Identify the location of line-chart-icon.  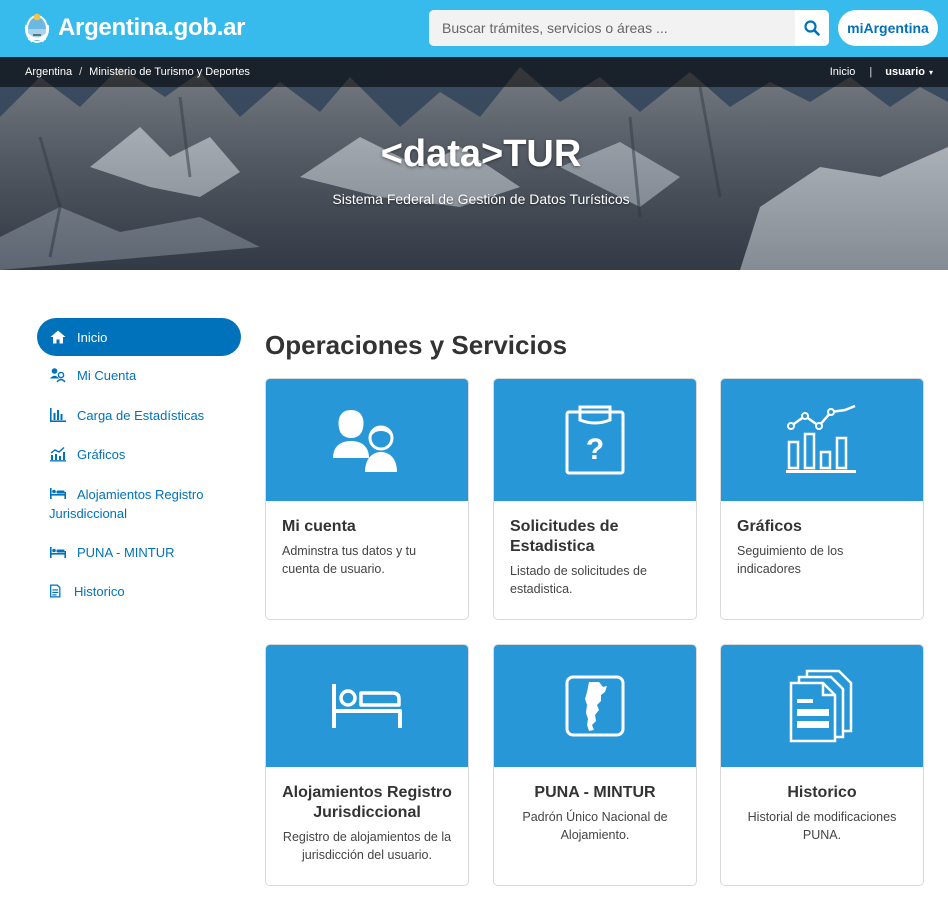
(58, 454).